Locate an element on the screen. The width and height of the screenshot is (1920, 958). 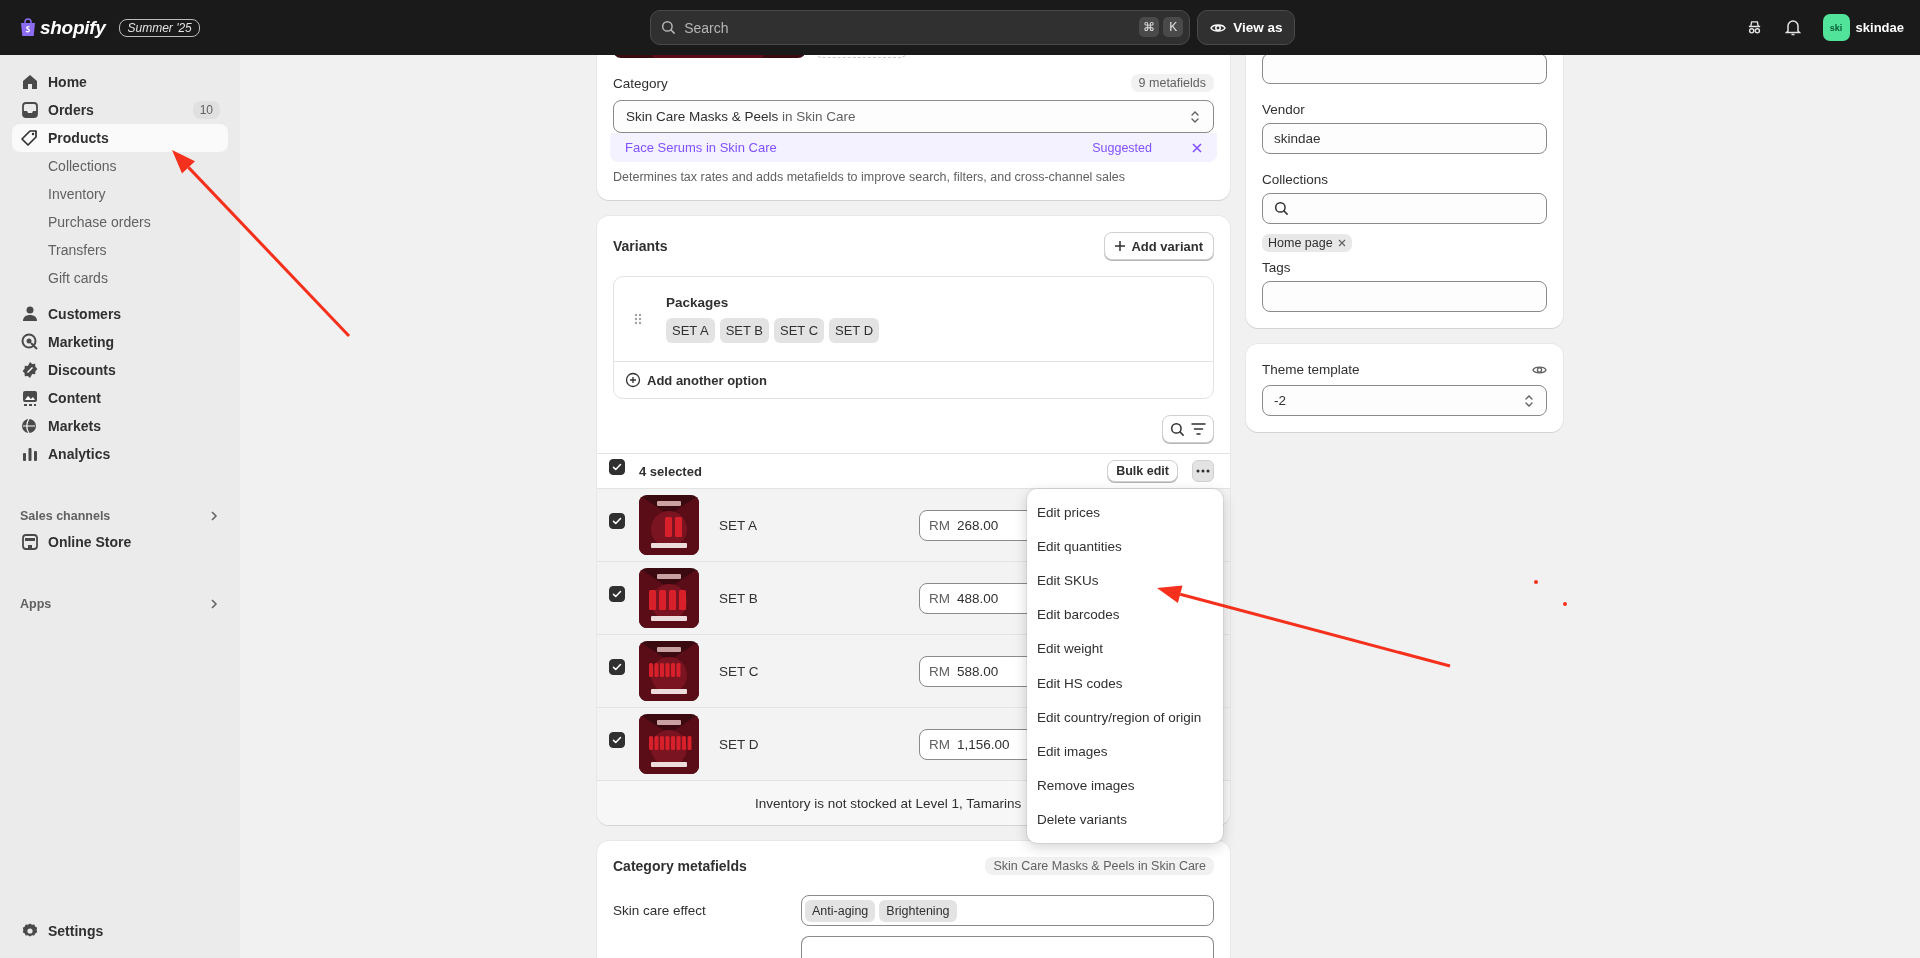
field-label: Collections is located at coordinates (1296, 179).